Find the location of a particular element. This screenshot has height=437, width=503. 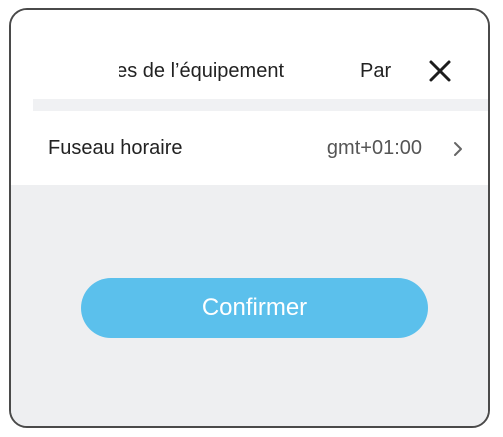

header-title: Paramètres de l’équipement is located at coordinates (201, 71).